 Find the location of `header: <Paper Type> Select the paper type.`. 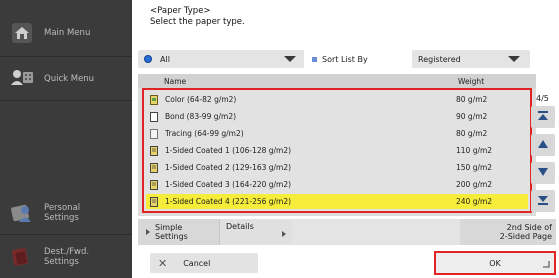

header: <Paper Type> Select the paper type. is located at coordinates (197, 17).